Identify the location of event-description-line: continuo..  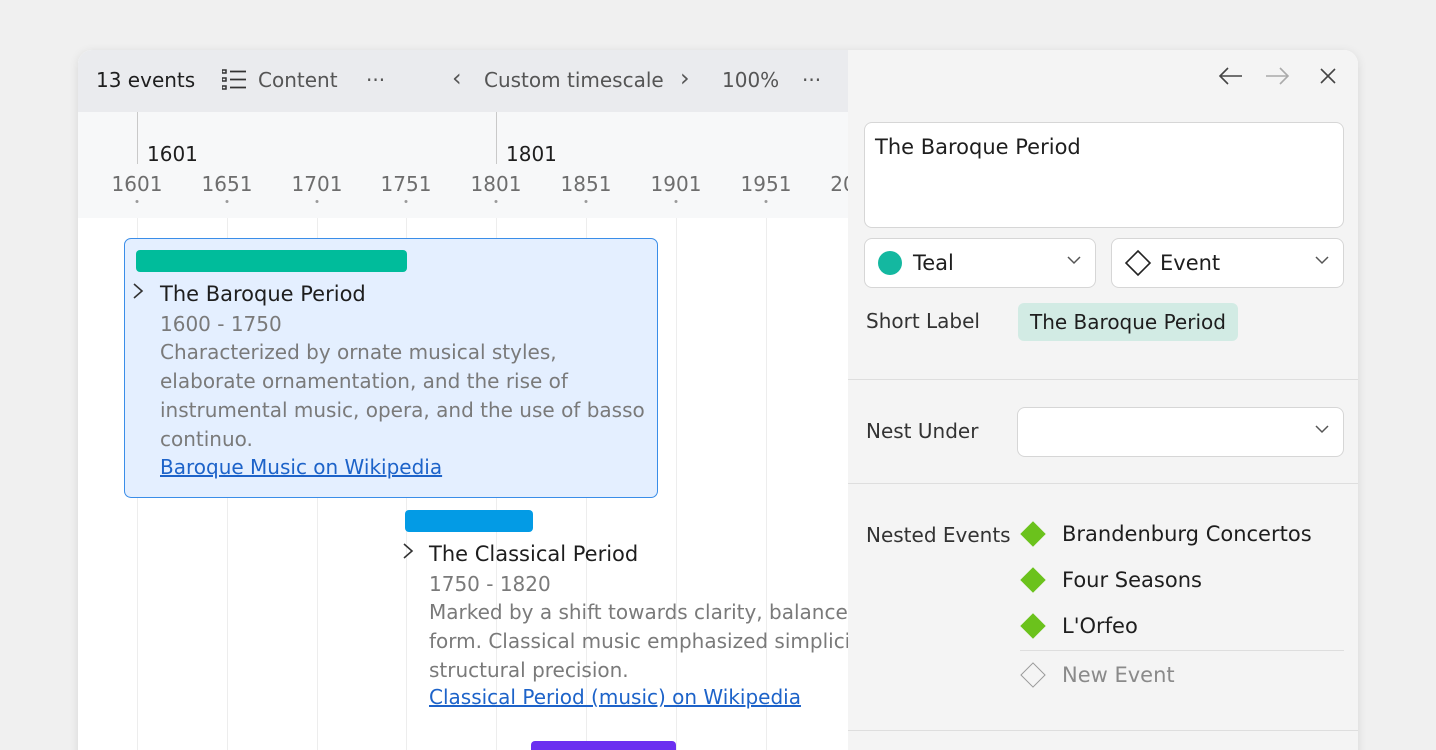
(206, 439).